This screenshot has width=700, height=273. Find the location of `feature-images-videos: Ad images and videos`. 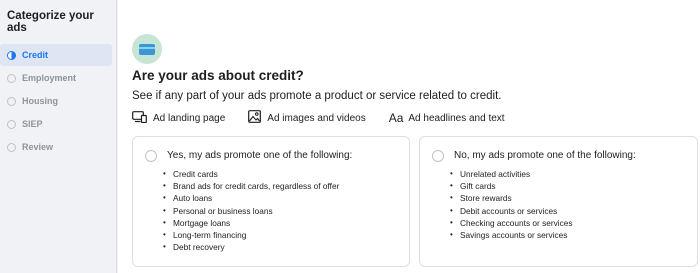

feature-images-videos: Ad images and videos is located at coordinates (307, 118).